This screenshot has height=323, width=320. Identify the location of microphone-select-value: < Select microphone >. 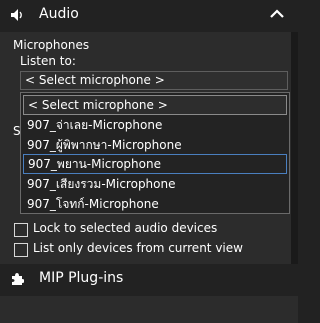
(95, 80).